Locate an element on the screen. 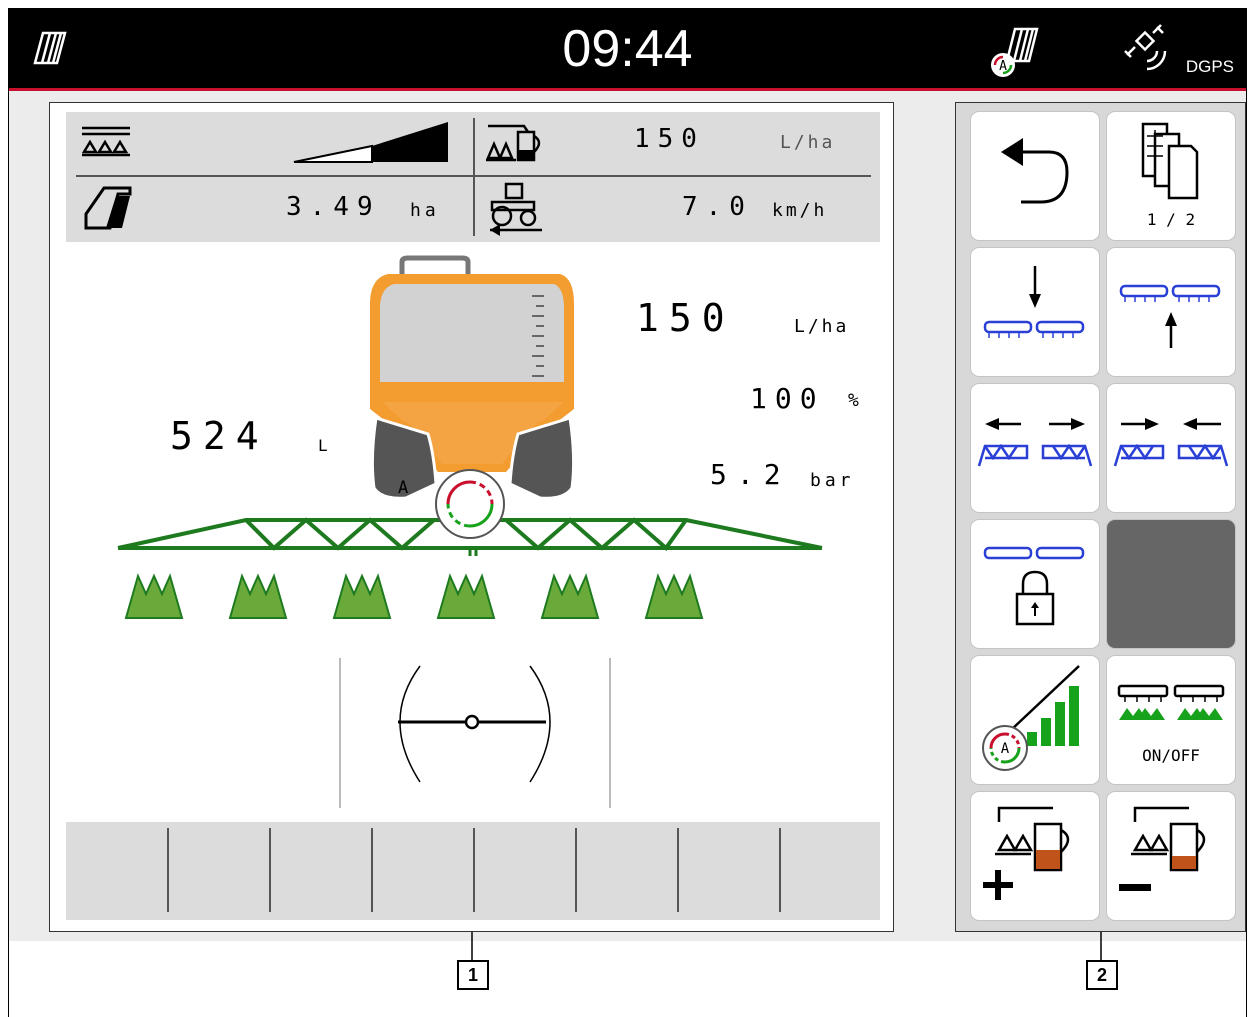 This screenshot has width=1255, height=1017. callout-leaders is located at coordinates (786, 946).